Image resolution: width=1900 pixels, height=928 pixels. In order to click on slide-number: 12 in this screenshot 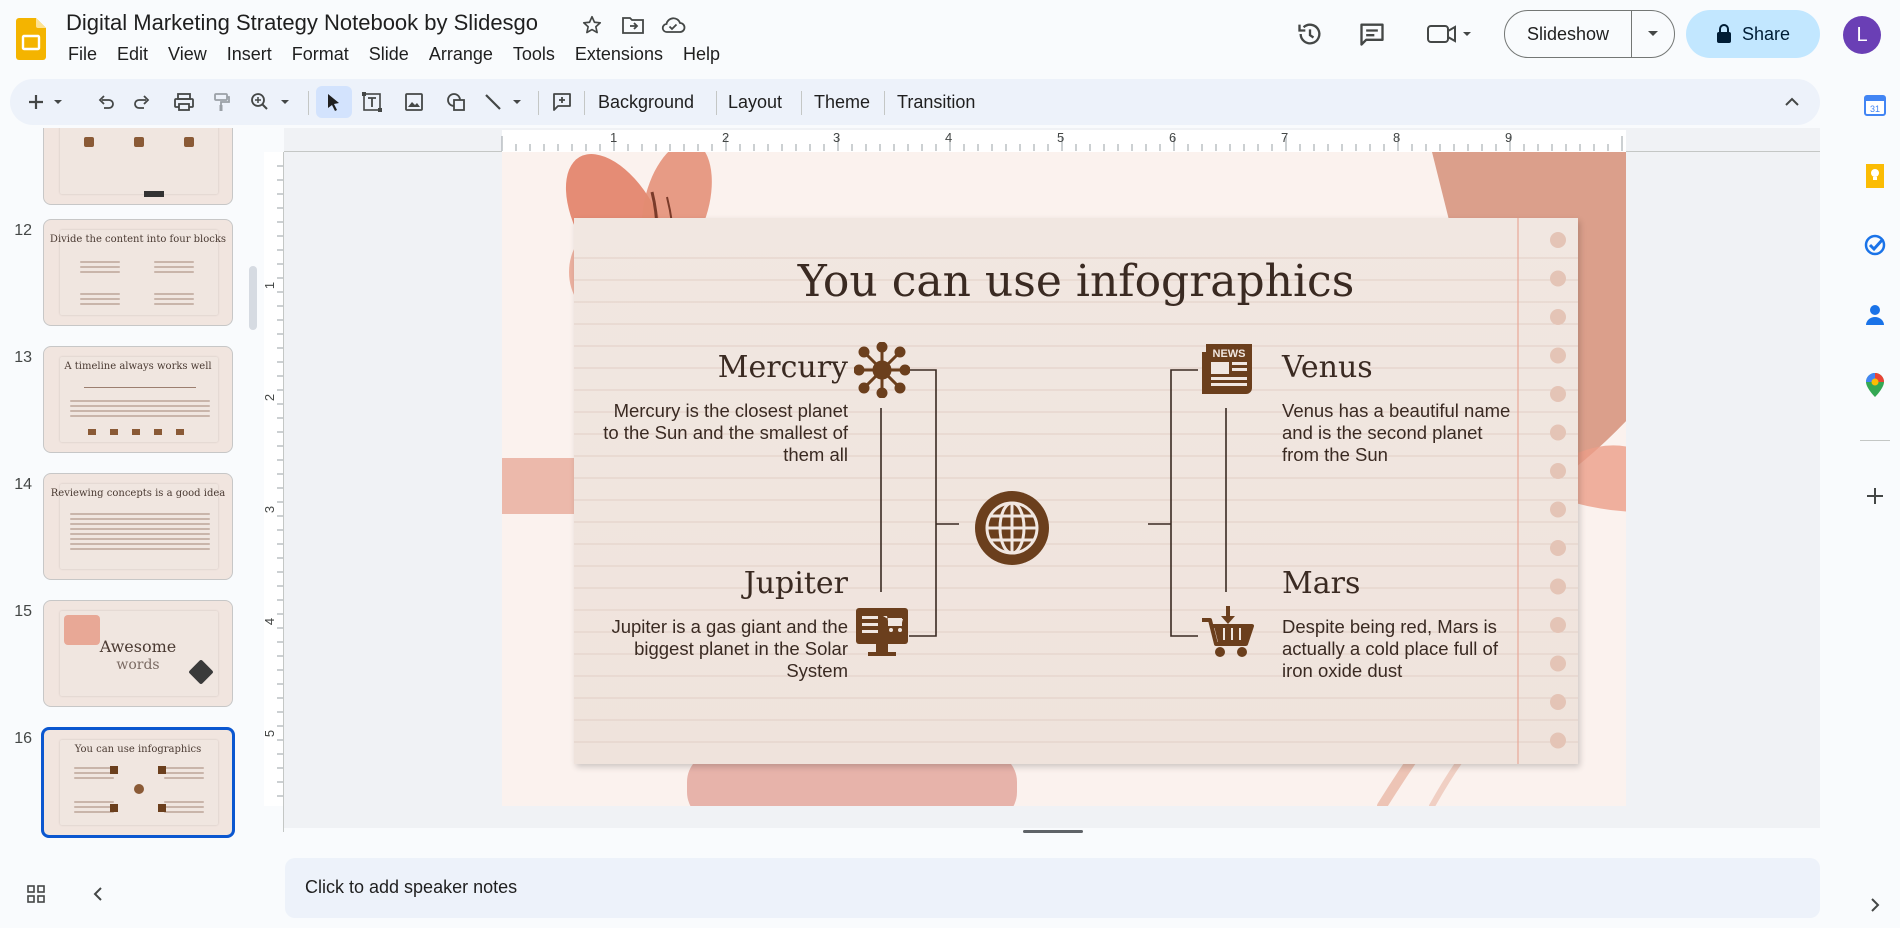, I will do `click(23, 230)`.